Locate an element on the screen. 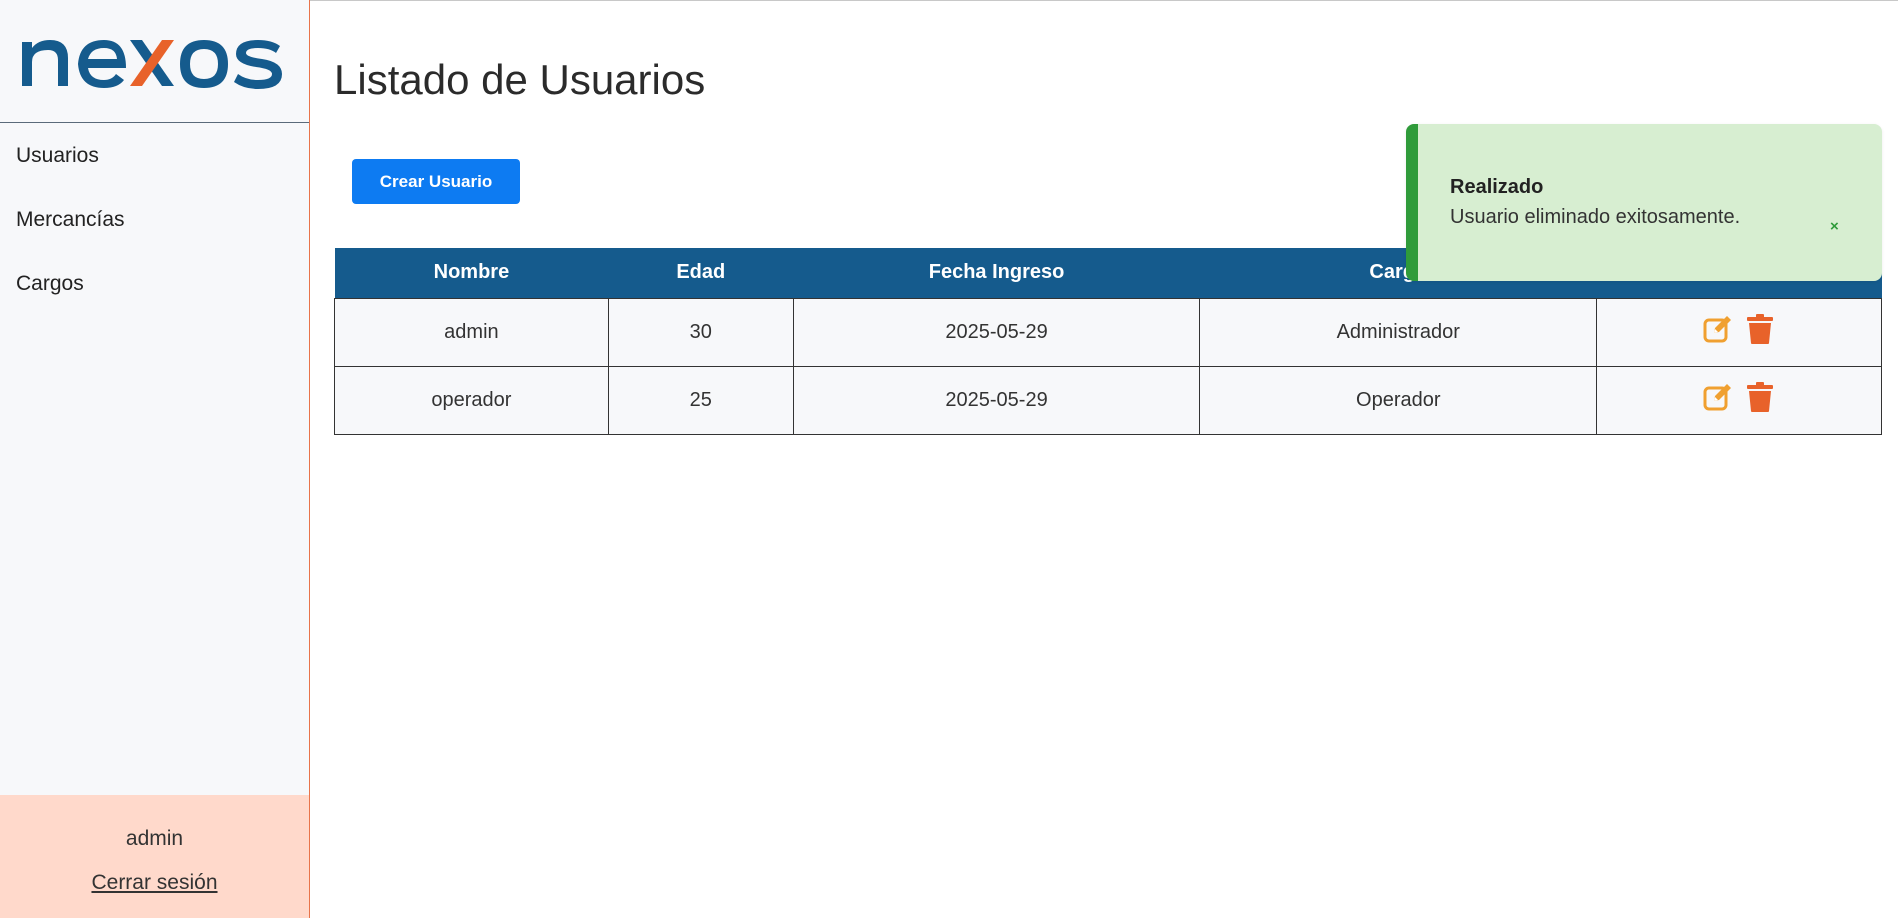  sidebar-item-mercancias: Mercancías is located at coordinates (154, 220).